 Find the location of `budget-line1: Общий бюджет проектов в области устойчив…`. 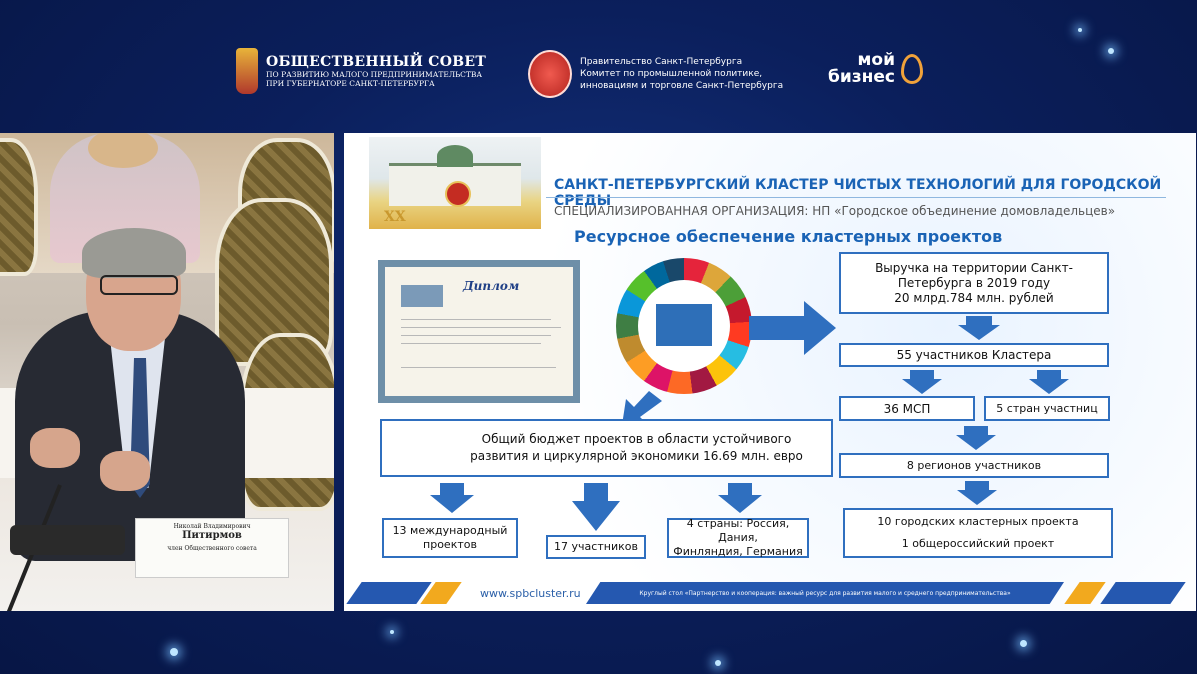

budget-line1: Общий бюджет проектов в области устойчив… is located at coordinates (636, 439).